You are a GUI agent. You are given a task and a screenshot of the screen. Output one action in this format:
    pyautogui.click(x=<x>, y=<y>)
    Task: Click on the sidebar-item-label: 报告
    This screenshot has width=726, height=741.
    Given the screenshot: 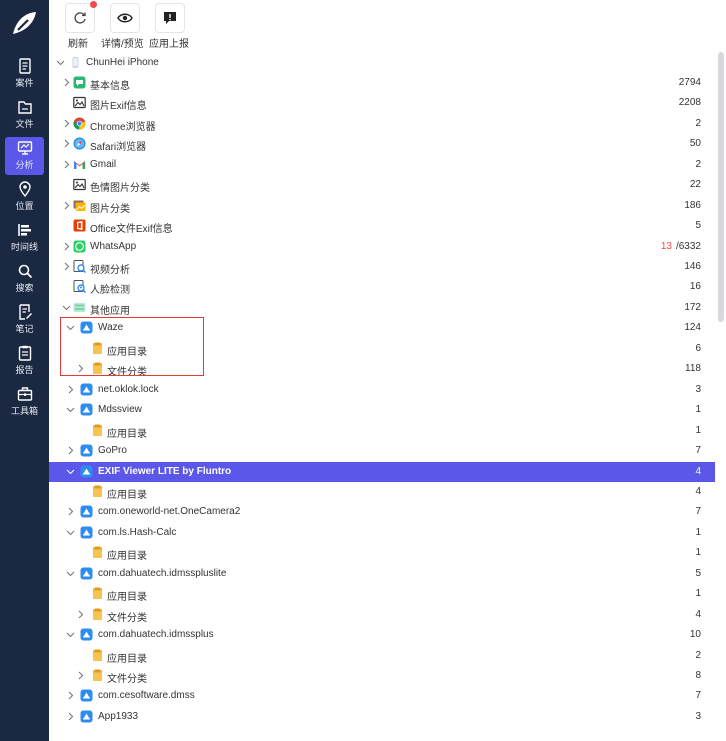 What is the action you would take?
    pyautogui.click(x=24, y=370)
    